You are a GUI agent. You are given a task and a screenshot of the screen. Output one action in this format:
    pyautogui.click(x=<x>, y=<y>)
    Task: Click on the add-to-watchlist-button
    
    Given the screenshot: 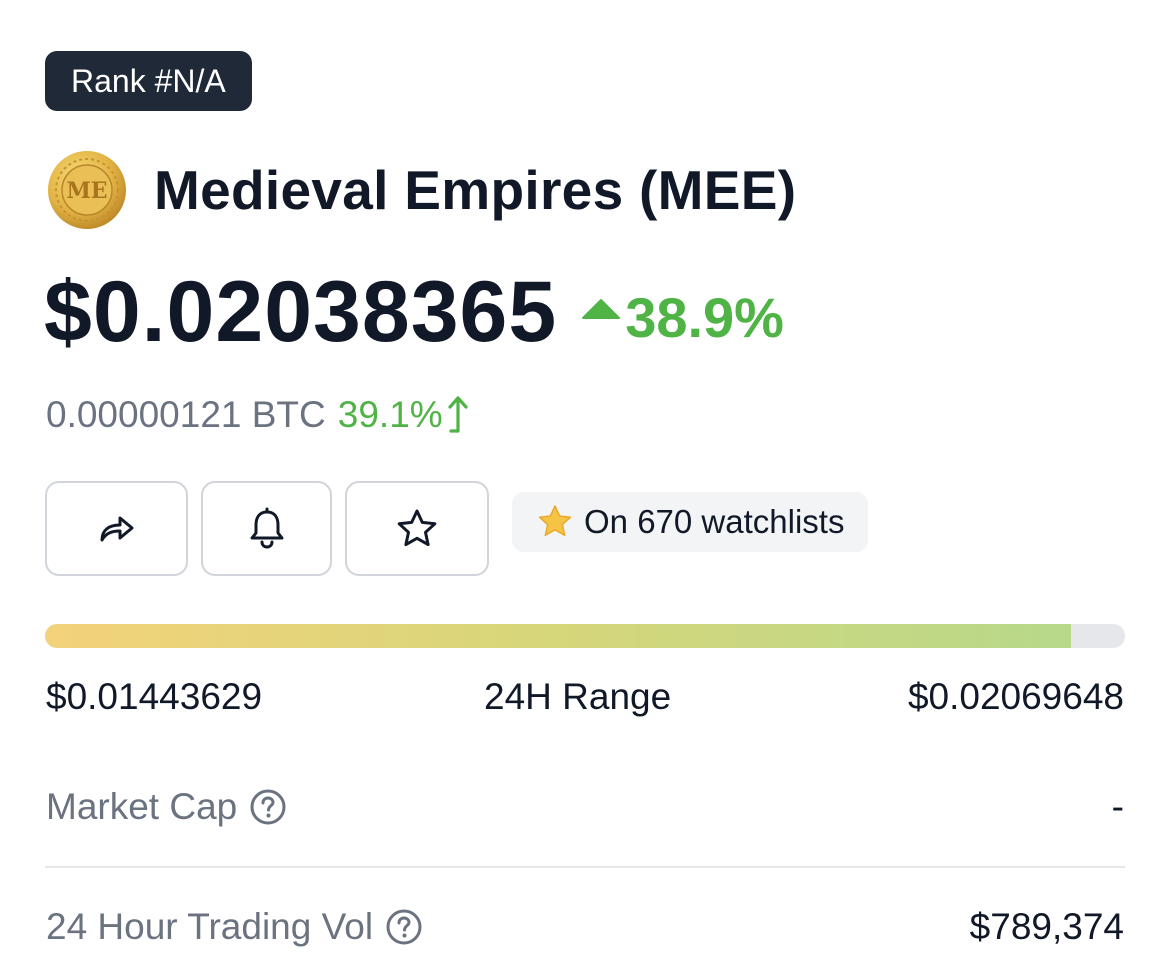 What is the action you would take?
    pyautogui.click(x=417, y=528)
    